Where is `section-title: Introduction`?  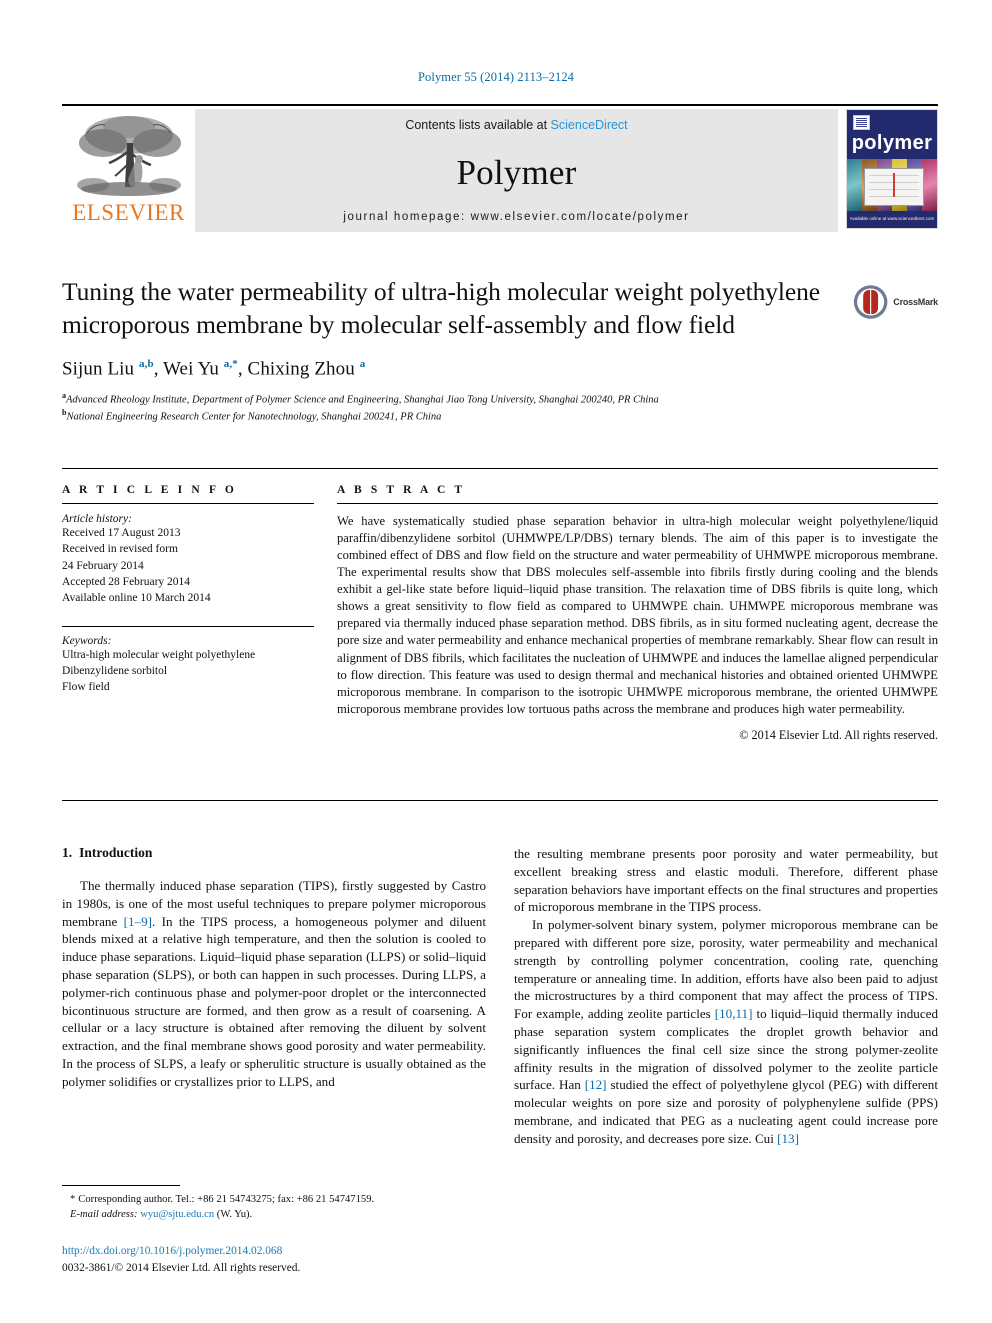 section-title: Introduction is located at coordinates (116, 852).